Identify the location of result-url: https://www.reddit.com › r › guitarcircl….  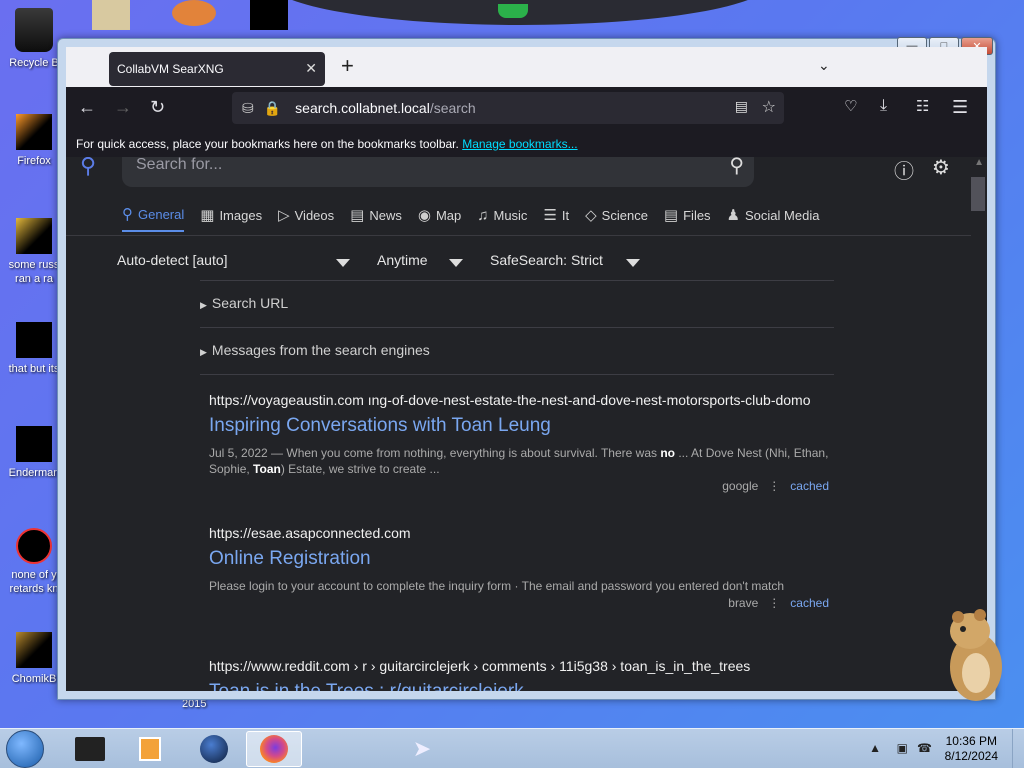
(519, 666).